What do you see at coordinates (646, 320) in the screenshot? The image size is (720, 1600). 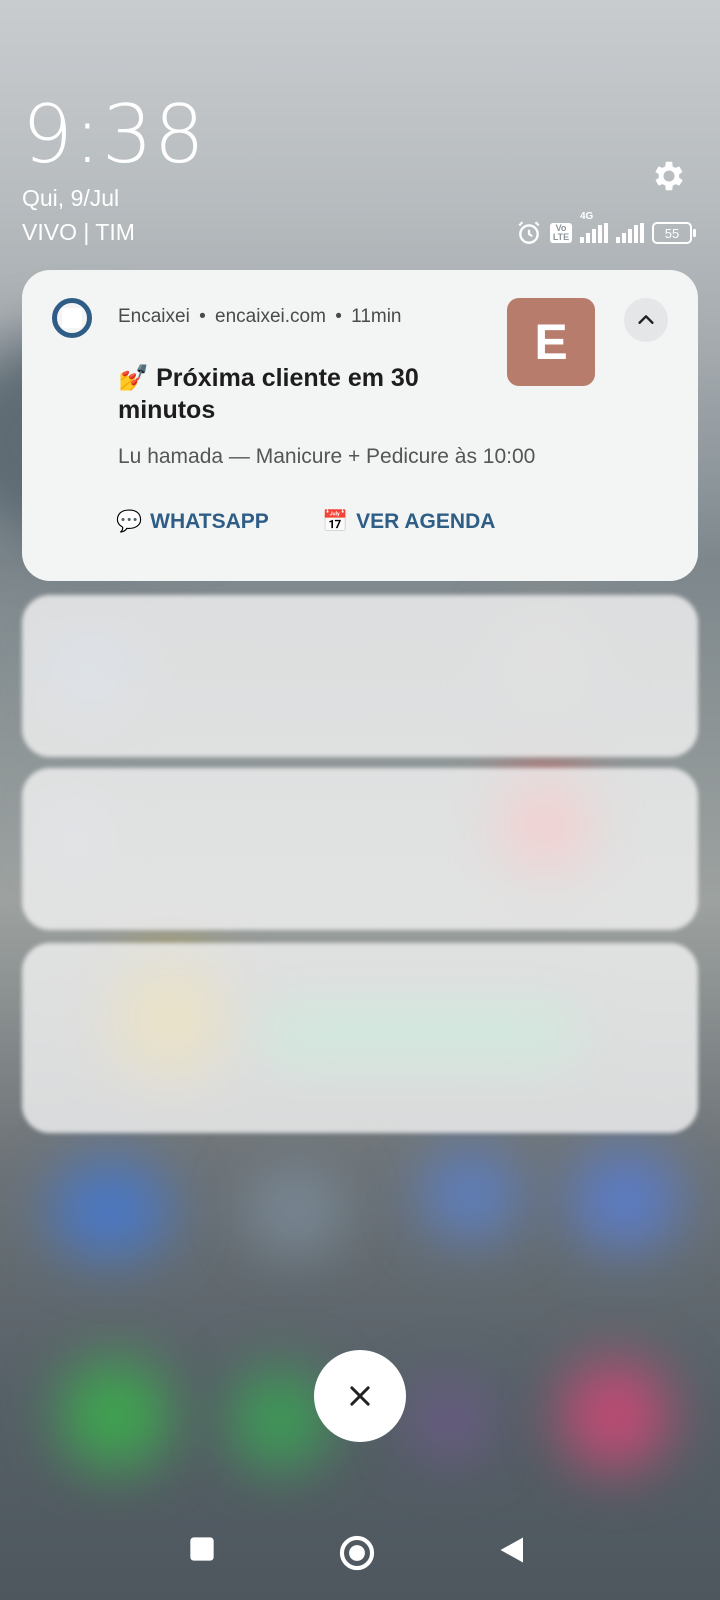 I see `collapse-chevron-up-icon` at bounding box center [646, 320].